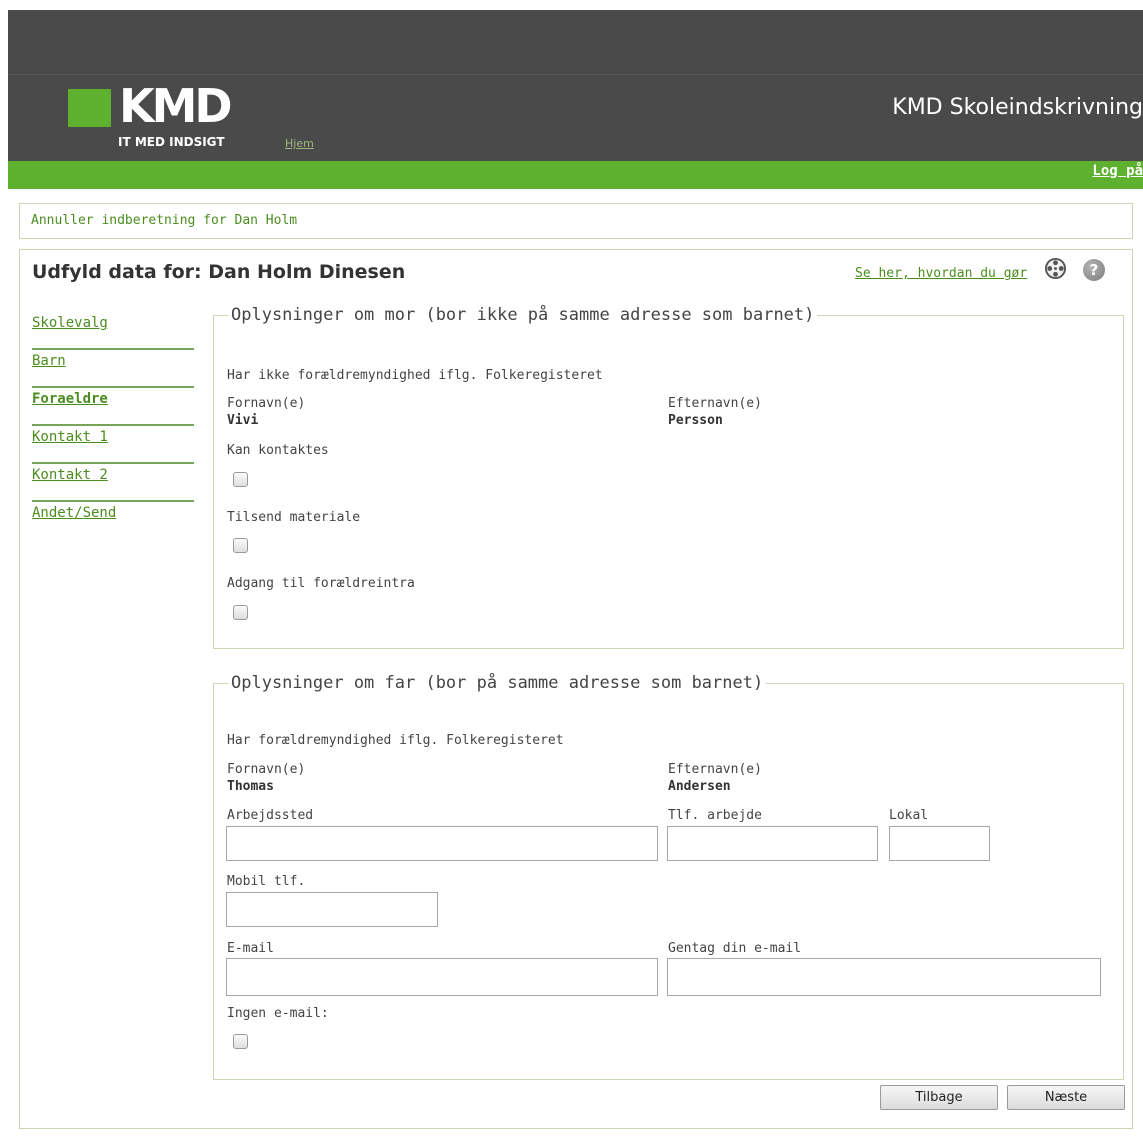 This screenshot has height=1142, width=1143. Describe the element at coordinates (941, 273) in the screenshot. I see `help-video-link: Se her, hvordan du gør` at that location.